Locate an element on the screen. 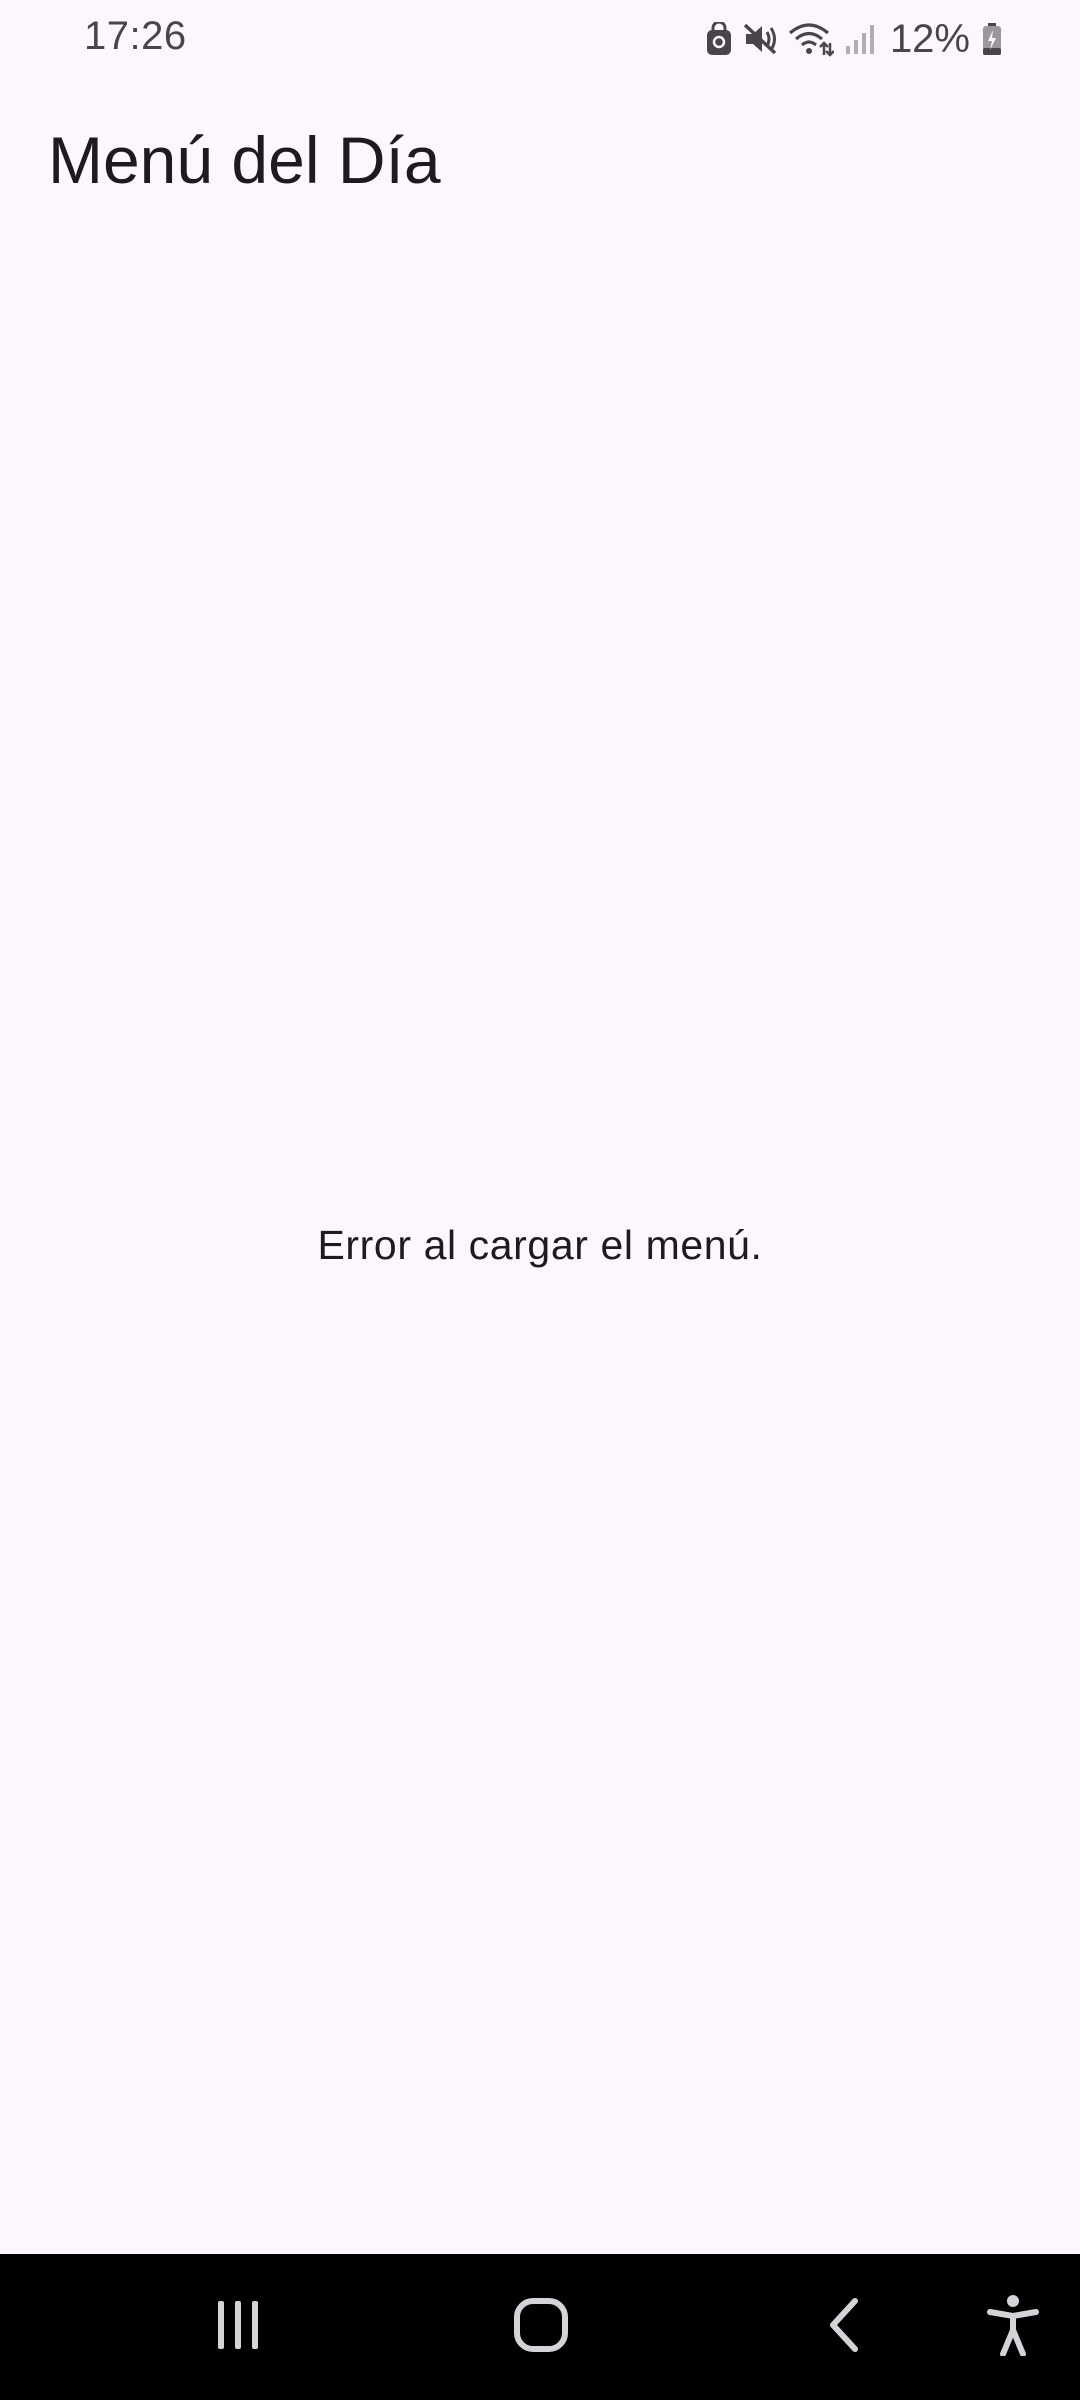  back-icon is located at coordinates (845, 2327).